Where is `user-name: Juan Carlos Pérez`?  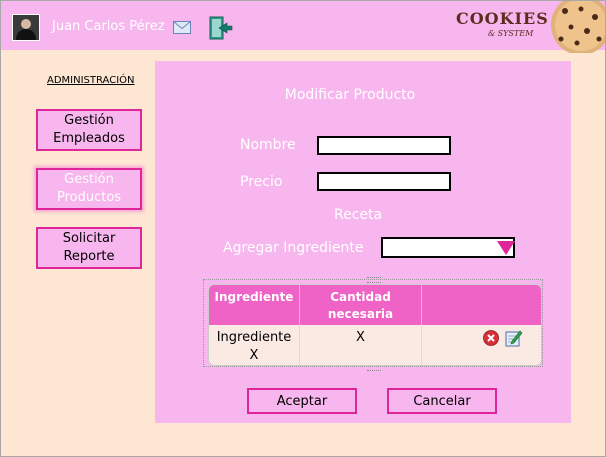 user-name: Juan Carlos Pérez is located at coordinates (108, 26).